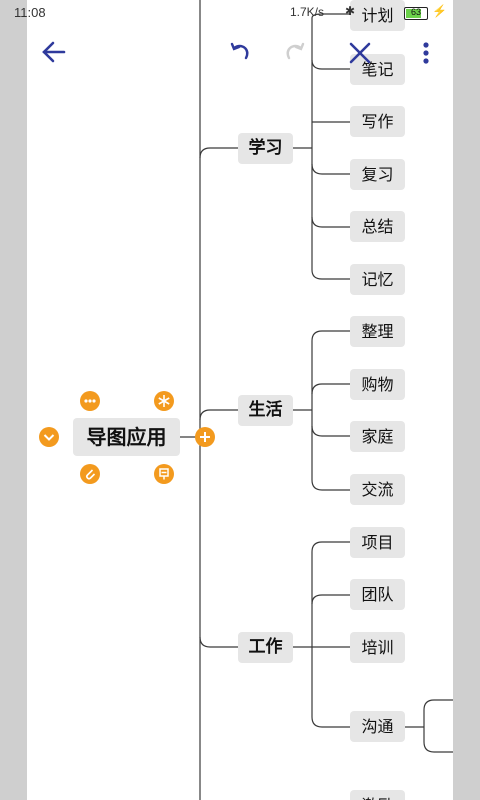 This screenshot has height=800, width=480. What do you see at coordinates (377, 121) in the screenshot?
I see `node-study-writing: 写作` at bounding box center [377, 121].